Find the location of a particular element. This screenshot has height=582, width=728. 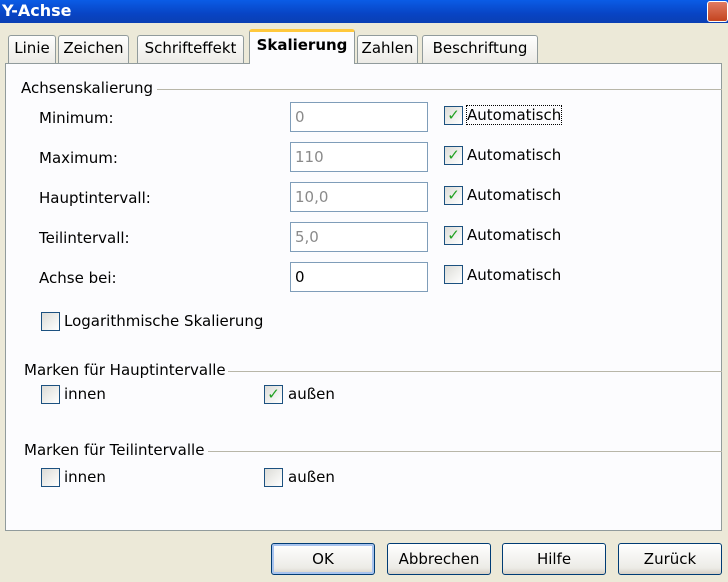

axis-at-field: 0 is located at coordinates (359, 277).